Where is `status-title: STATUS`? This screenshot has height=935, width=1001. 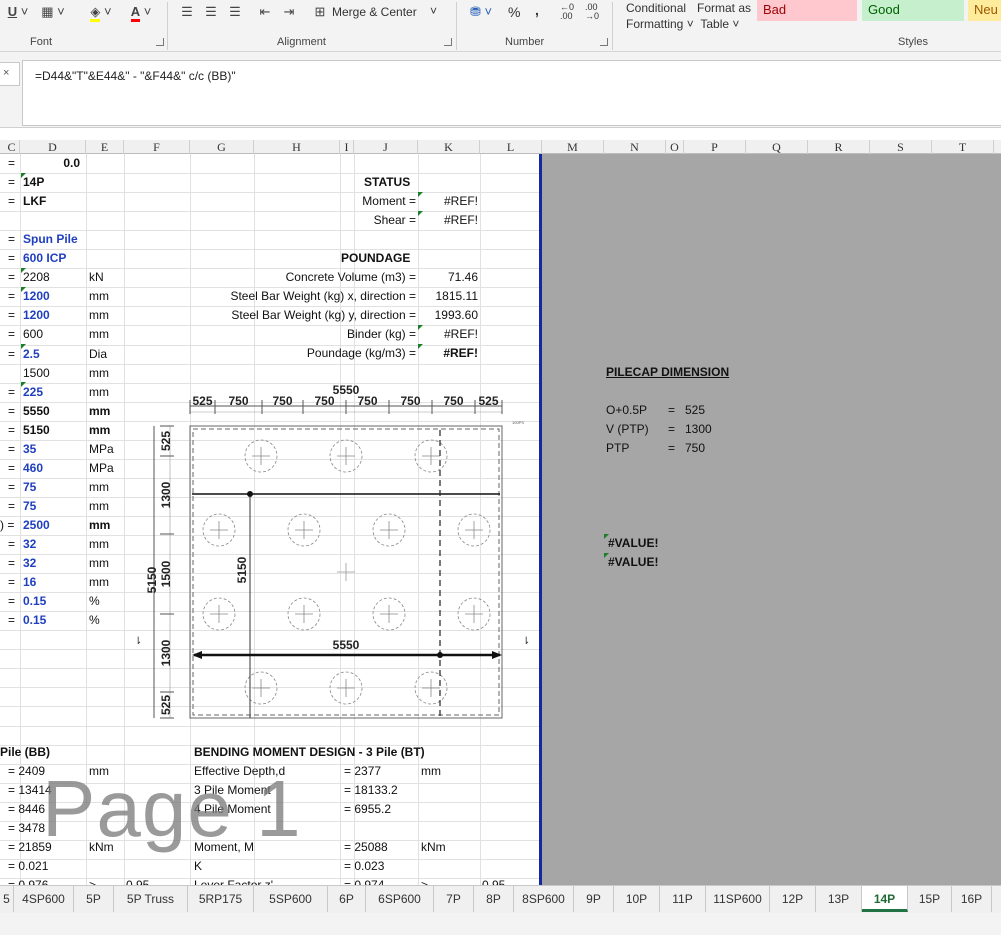
status-title: STATUS is located at coordinates (387, 182).